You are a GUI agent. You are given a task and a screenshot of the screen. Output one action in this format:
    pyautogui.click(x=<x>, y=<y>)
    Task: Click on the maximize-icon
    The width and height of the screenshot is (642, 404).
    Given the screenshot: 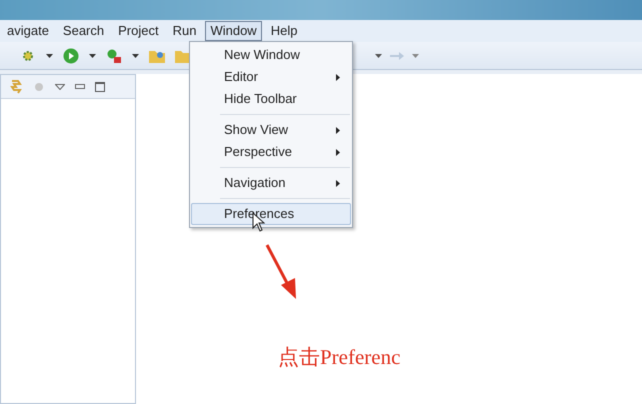 What is the action you would take?
    pyautogui.click(x=100, y=87)
    